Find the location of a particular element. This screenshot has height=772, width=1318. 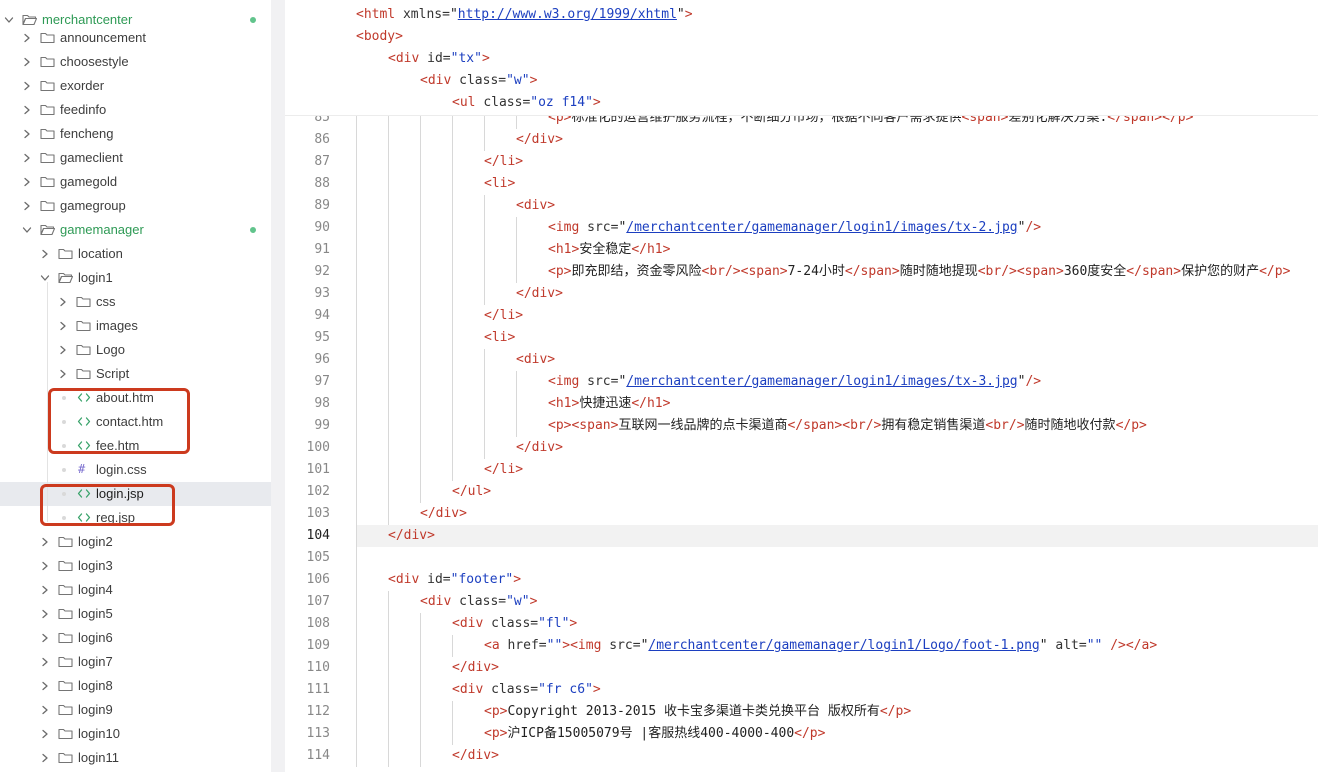

tree-folder: gameclient is located at coordinates (135, 158).